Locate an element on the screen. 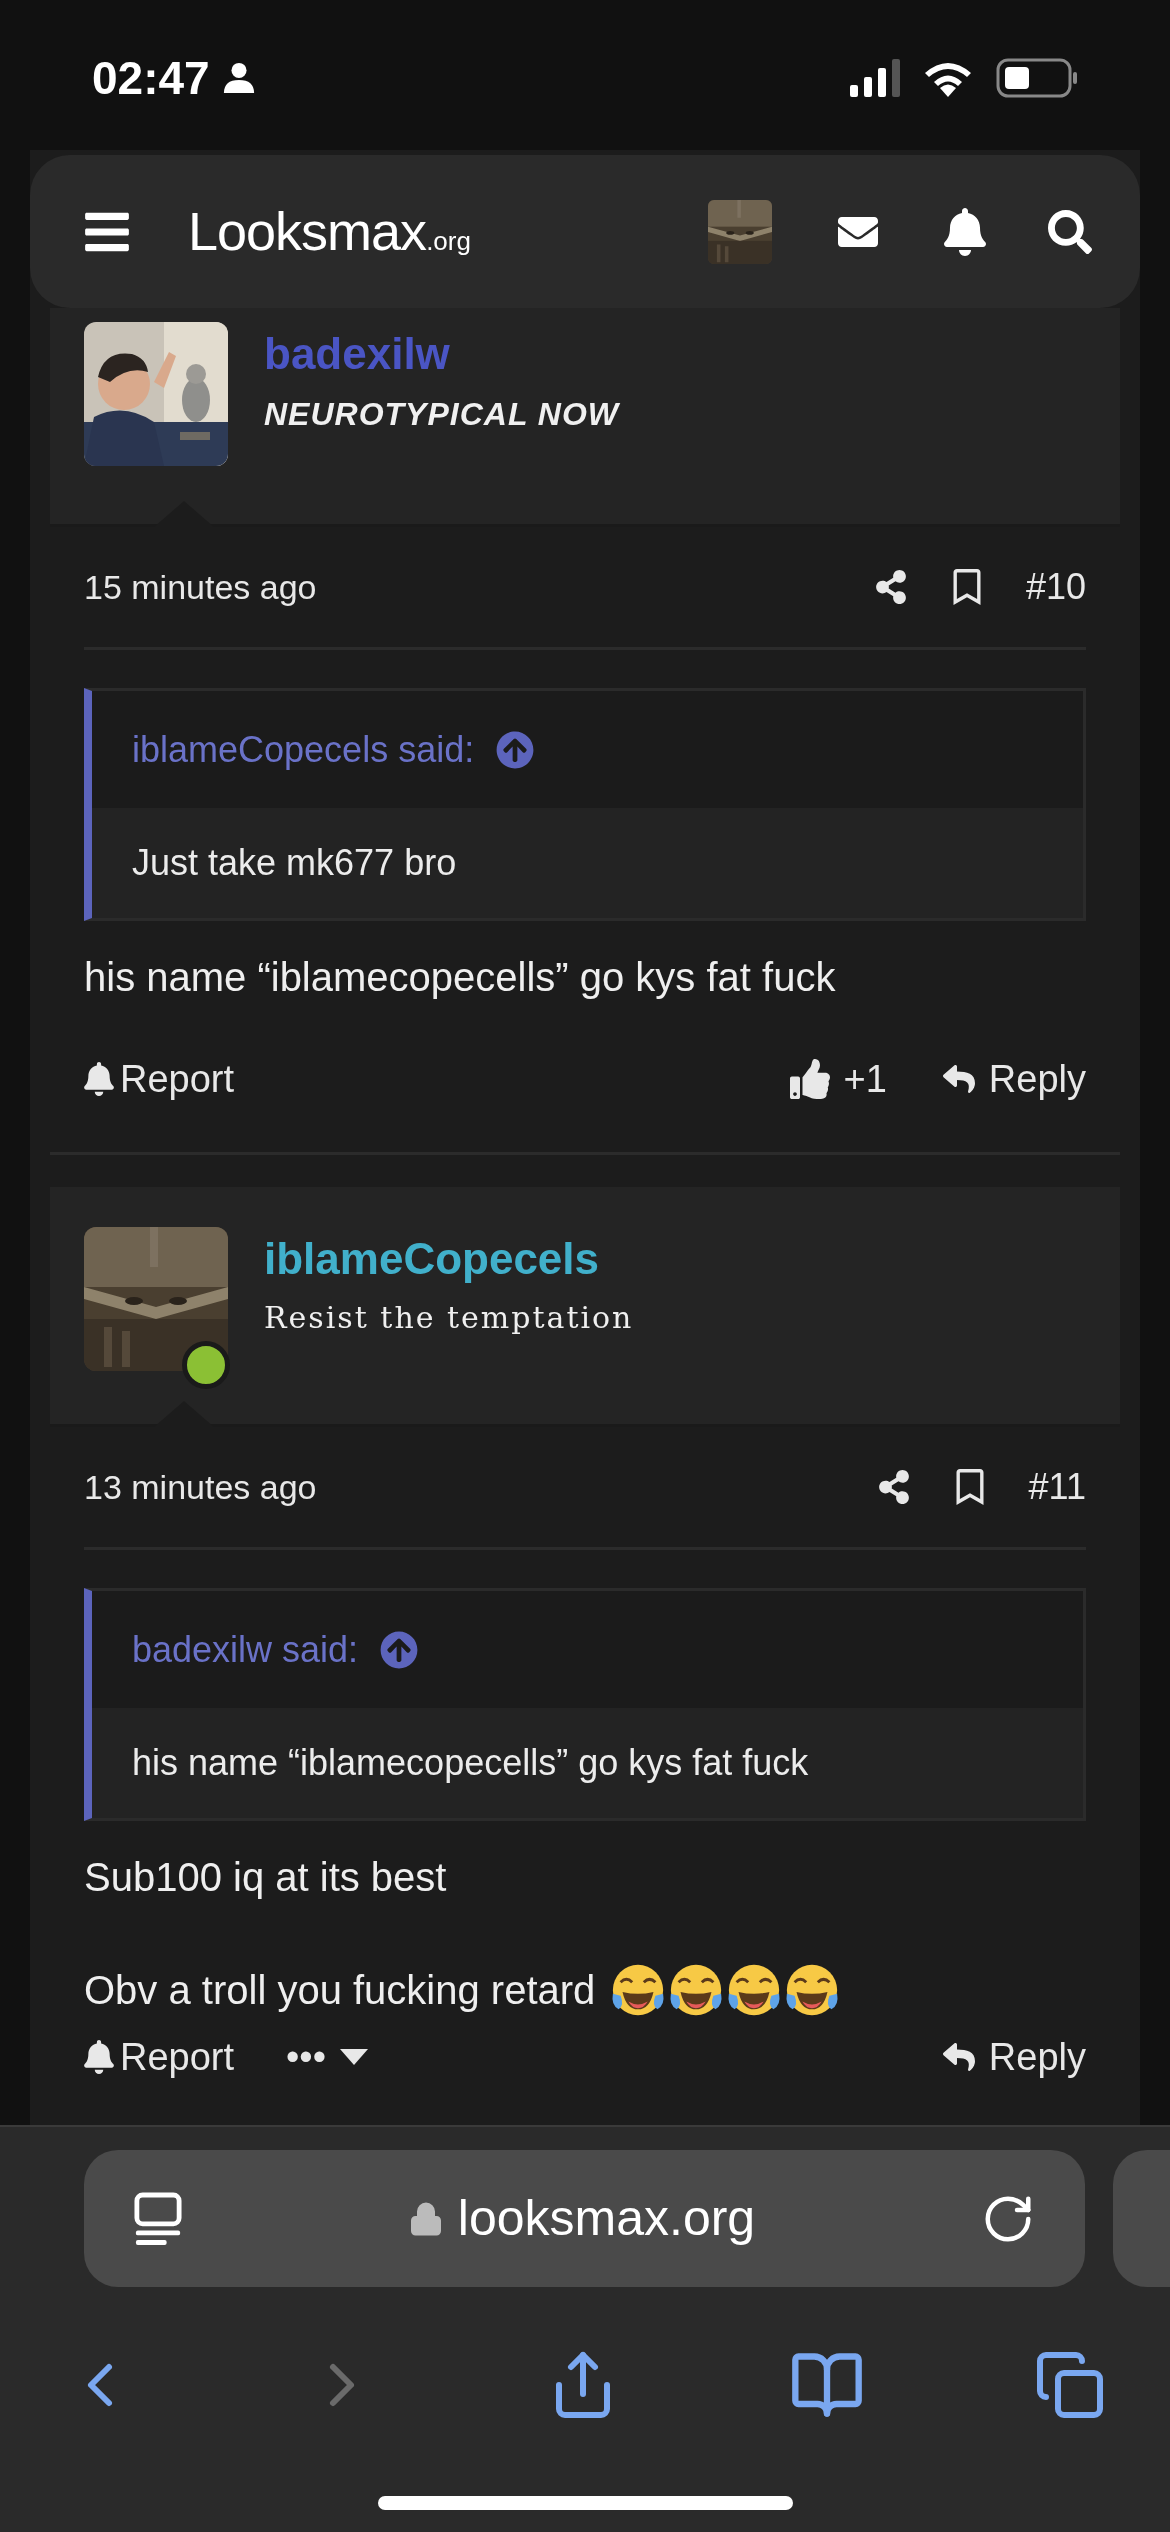  tabs-icon is located at coordinates (1070, 2385).